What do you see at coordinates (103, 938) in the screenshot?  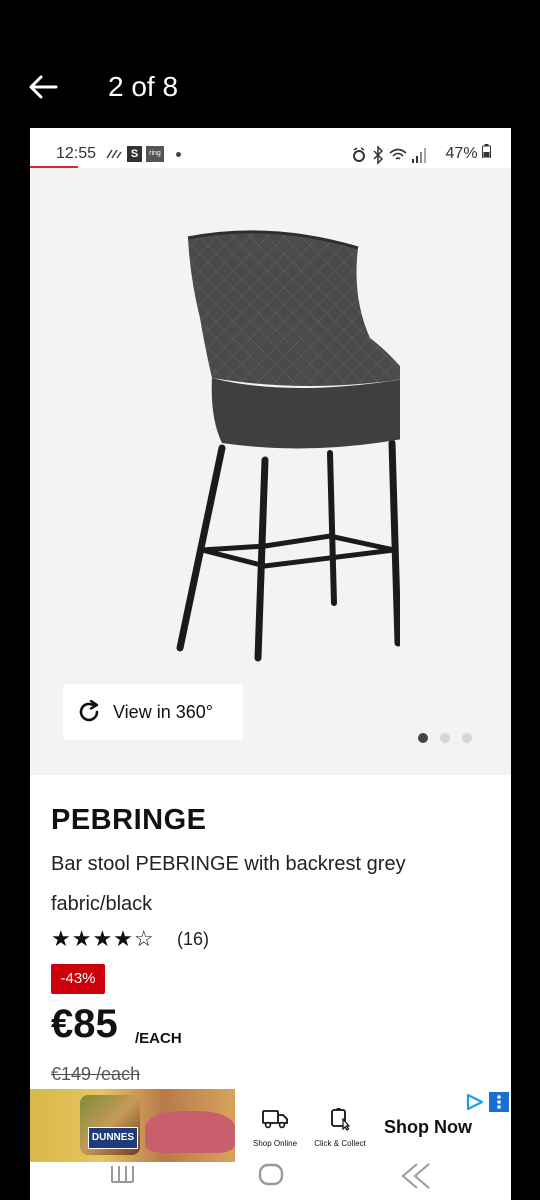 I see `rating-stars: ★★★★☆` at bounding box center [103, 938].